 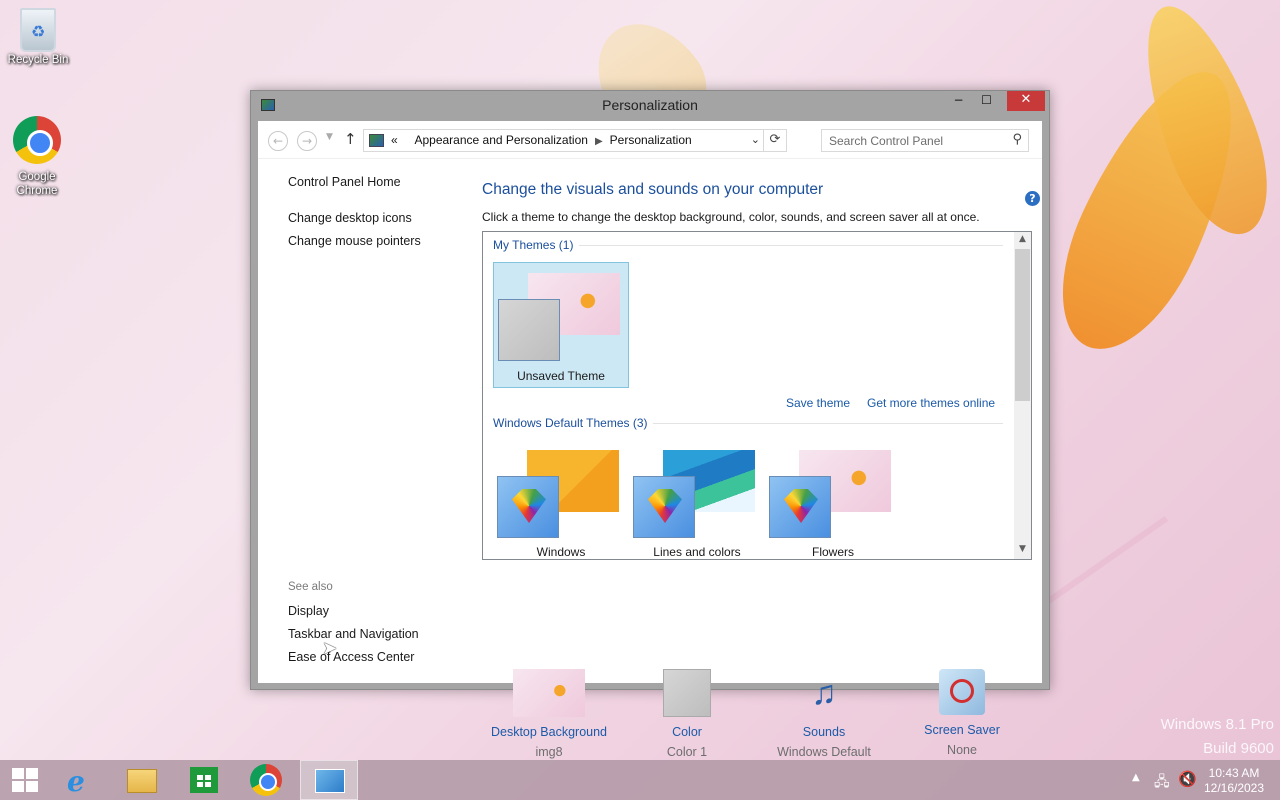 I want to click on sounds-icon: ♫, so click(x=824, y=693).